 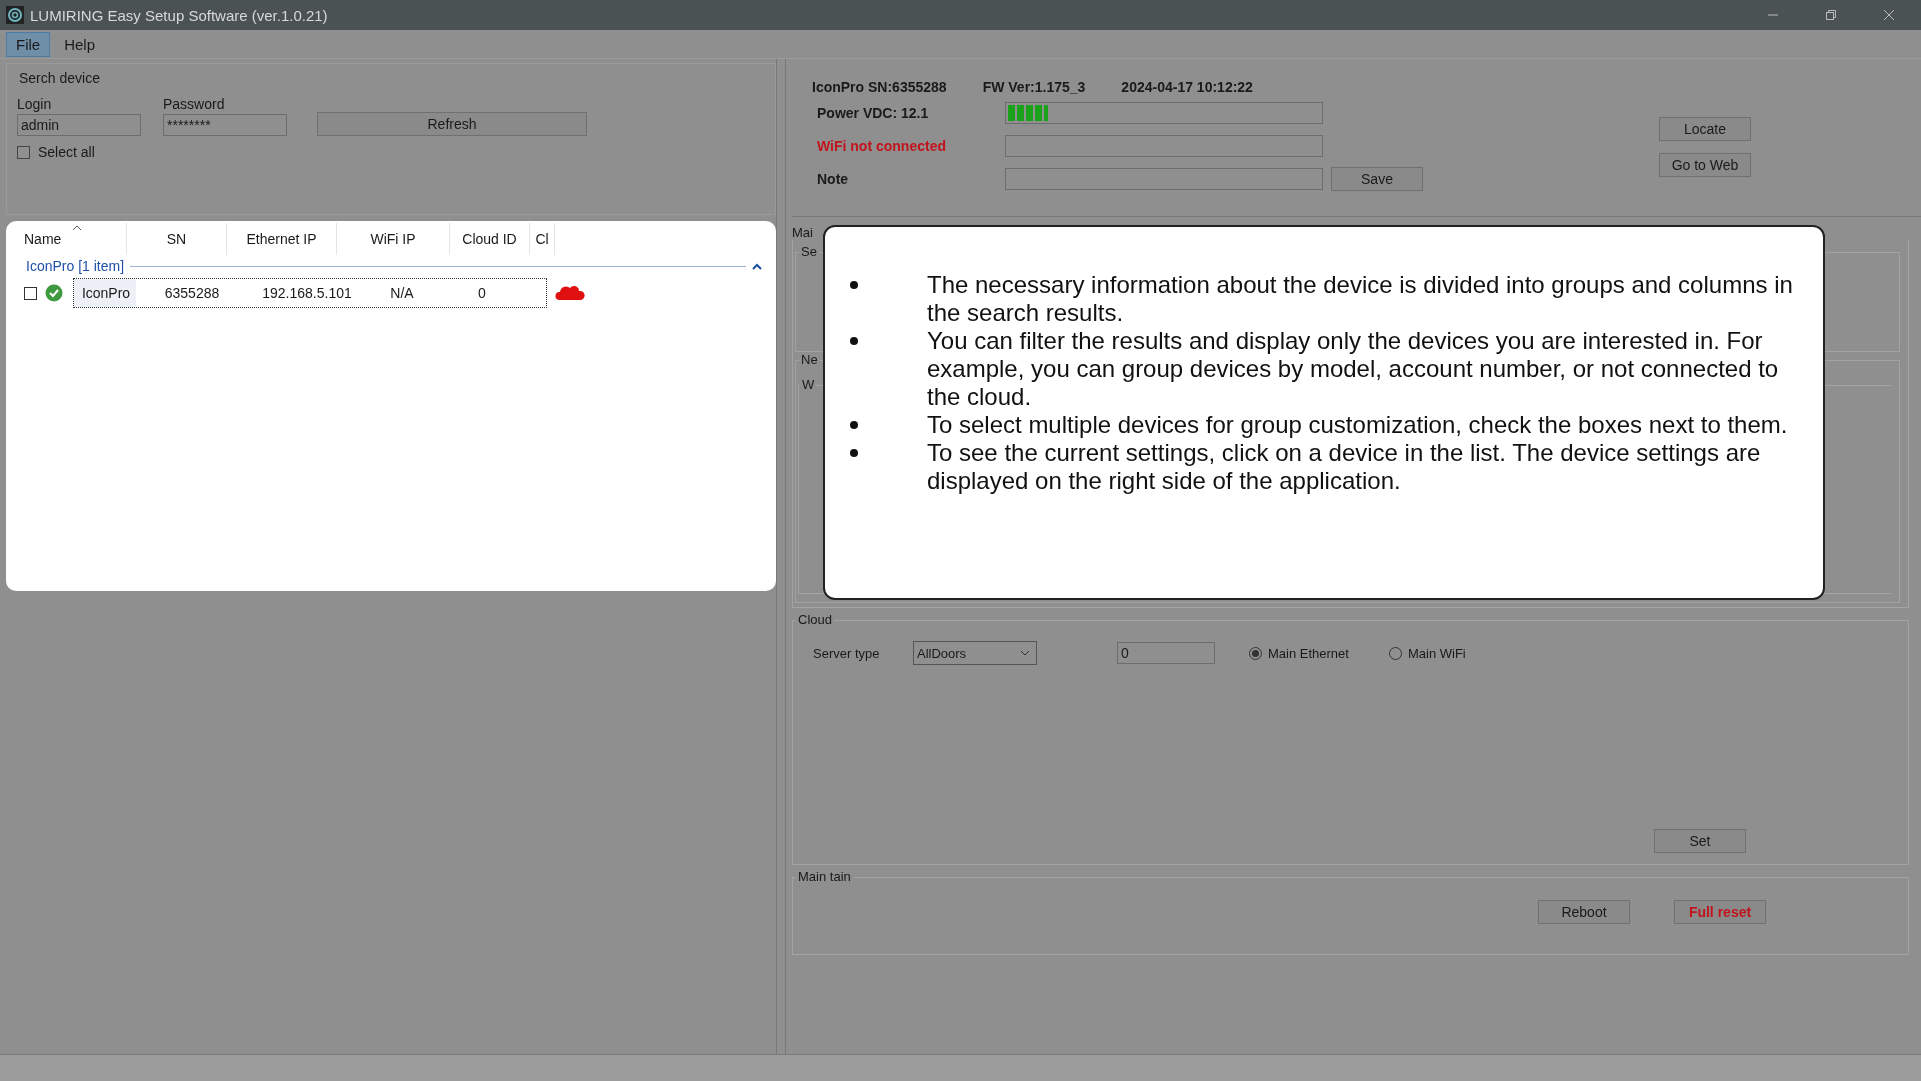 What do you see at coordinates (15, 15) in the screenshot?
I see `app-logo-icon` at bounding box center [15, 15].